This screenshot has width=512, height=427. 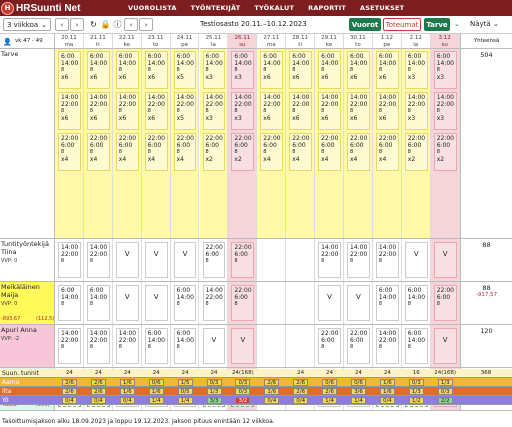 I want to click on nav-tyontekijat: TYÖNTEKIJÄT, so click(x=216, y=8).